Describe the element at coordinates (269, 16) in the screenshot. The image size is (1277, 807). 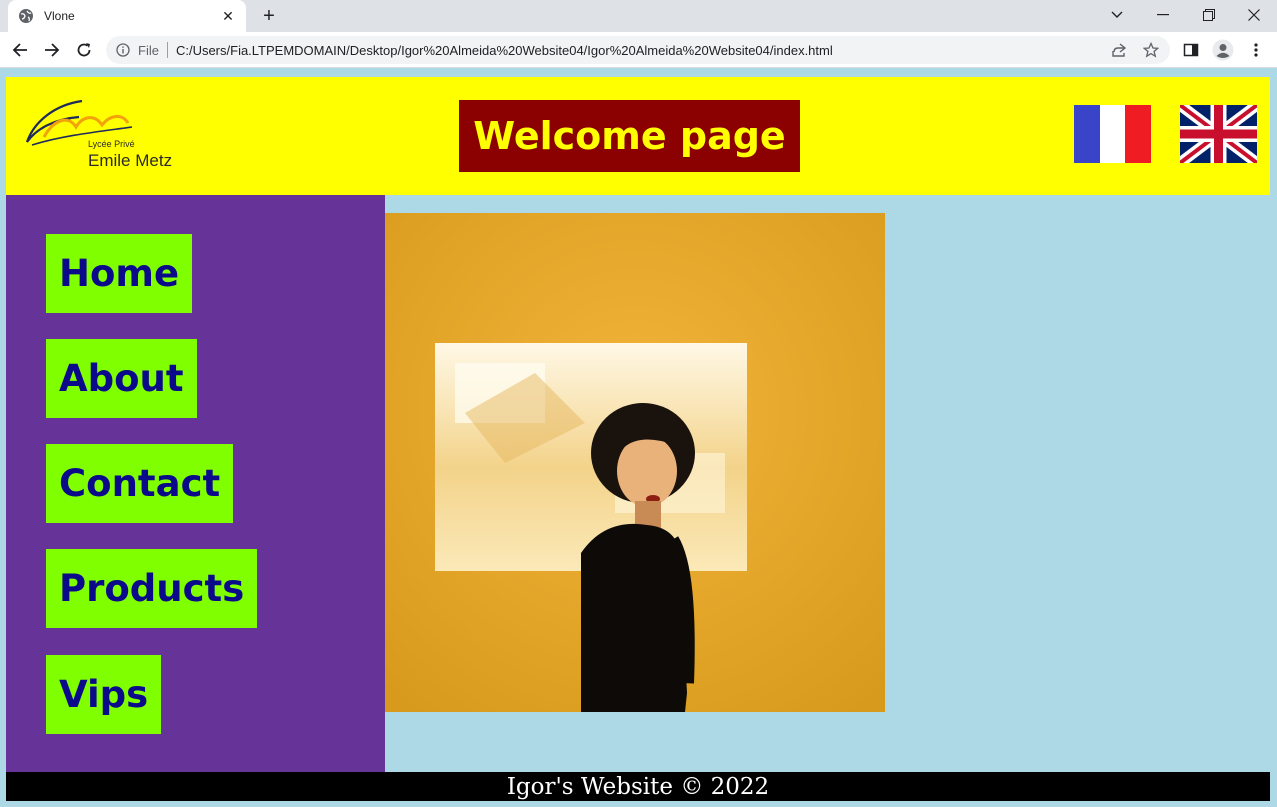
I see `new-tab-button: +` at that location.